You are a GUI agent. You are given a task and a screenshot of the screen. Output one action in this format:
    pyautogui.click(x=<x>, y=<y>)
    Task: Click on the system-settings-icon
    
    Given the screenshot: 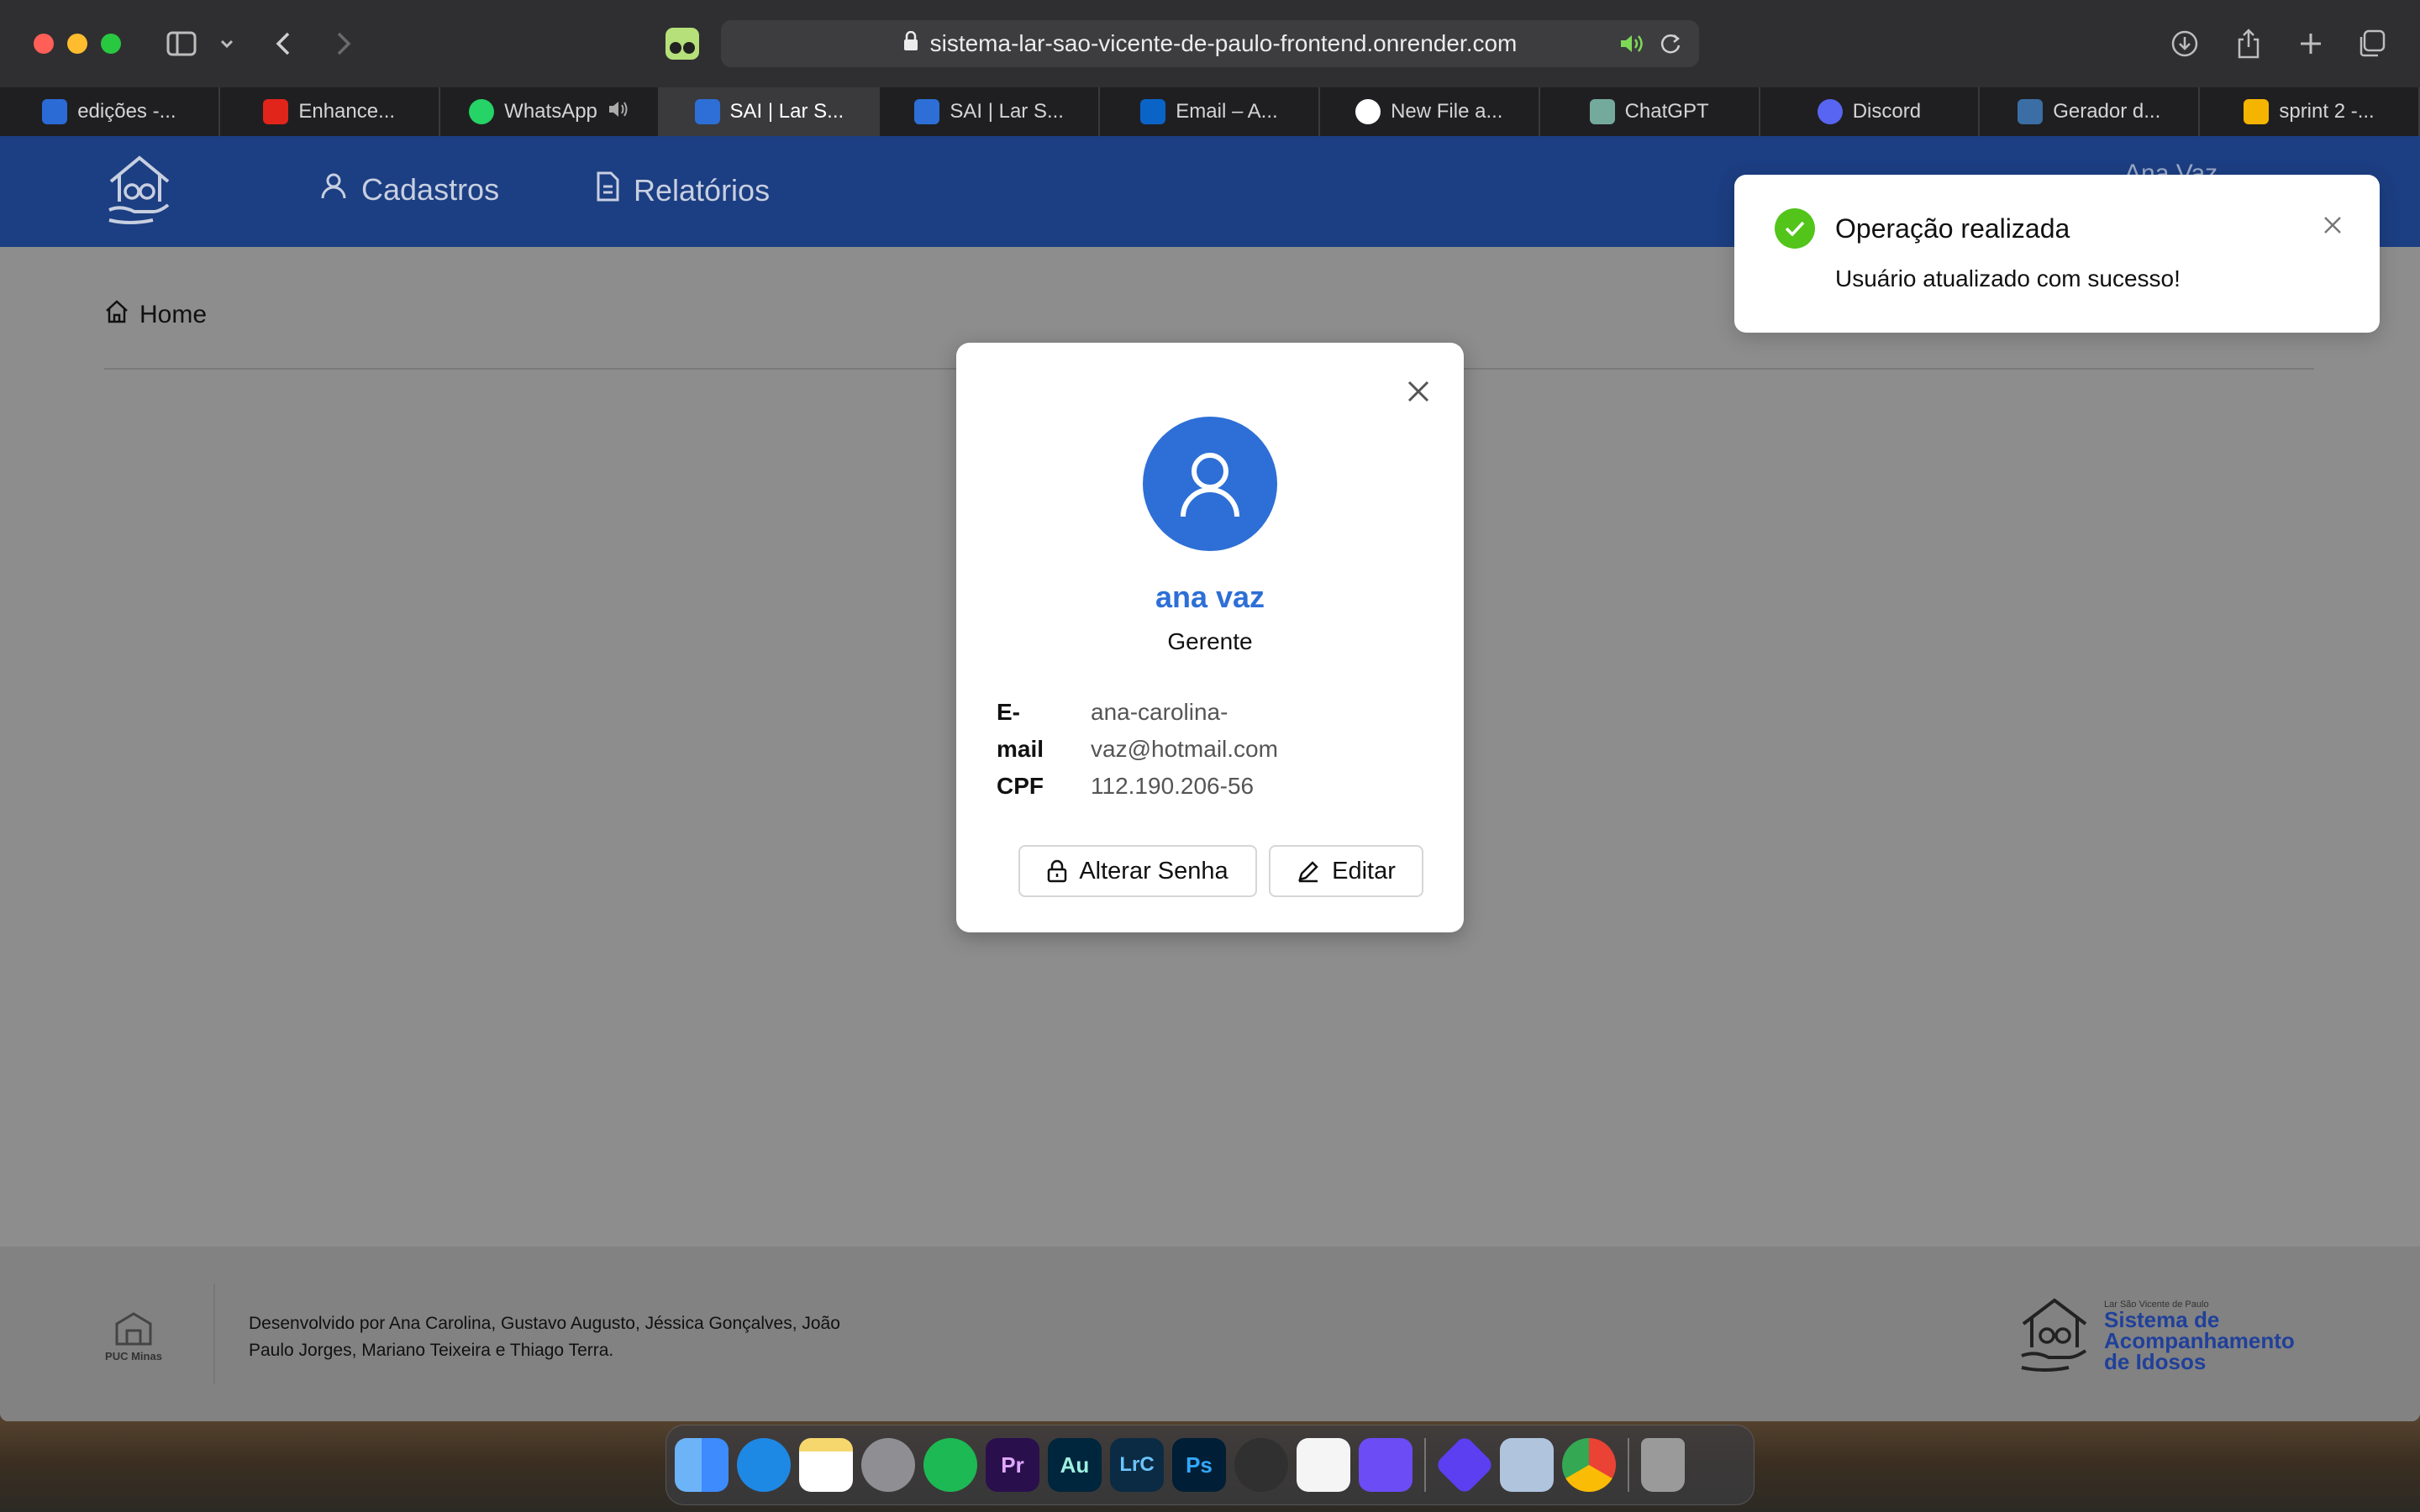 What is the action you would take?
    pyautogui.click(x=888, y=1465)
    